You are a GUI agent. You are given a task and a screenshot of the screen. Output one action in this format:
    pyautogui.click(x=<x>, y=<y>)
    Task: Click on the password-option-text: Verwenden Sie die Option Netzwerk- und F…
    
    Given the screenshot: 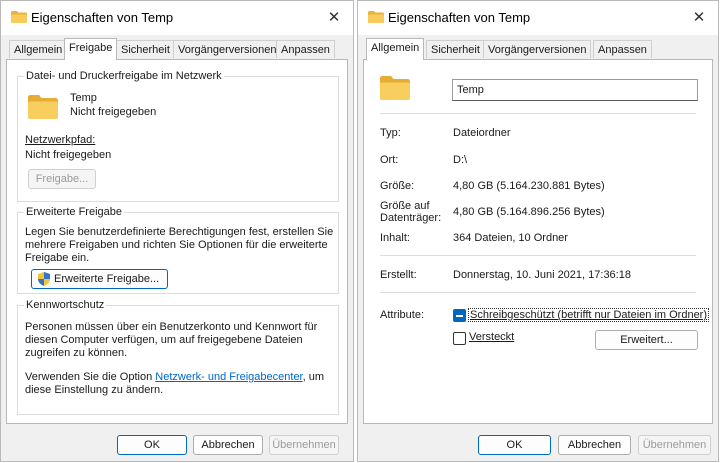 What is the action you would take?
    pyautogui.click(x=174, y=377)
    